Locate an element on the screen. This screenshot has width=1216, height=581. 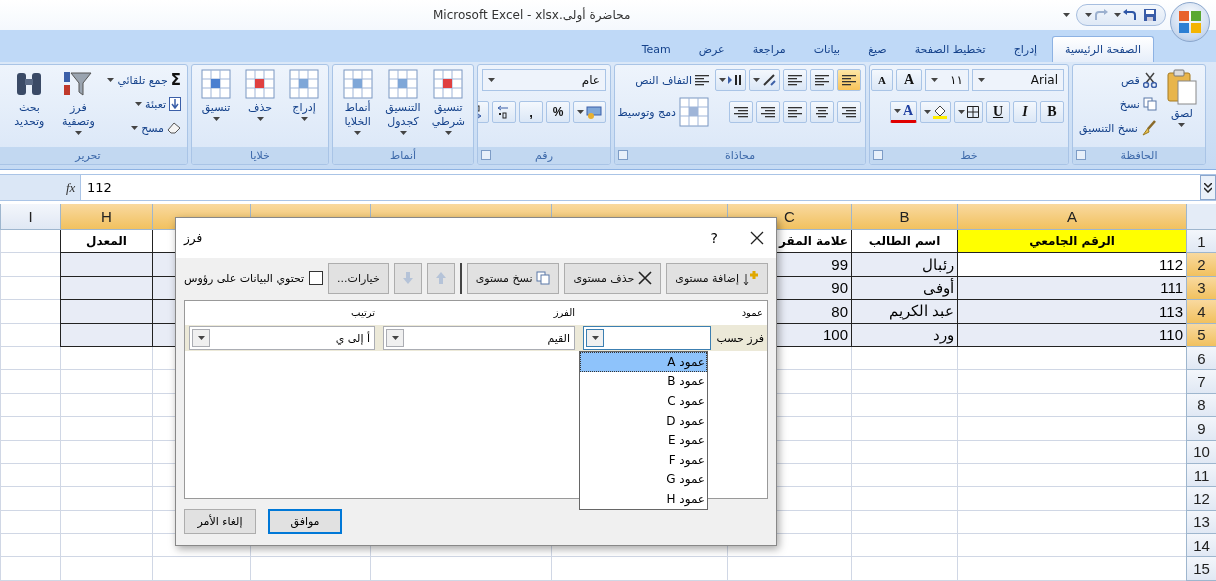
clipboard-icon is located at coordinates (1181, 87).